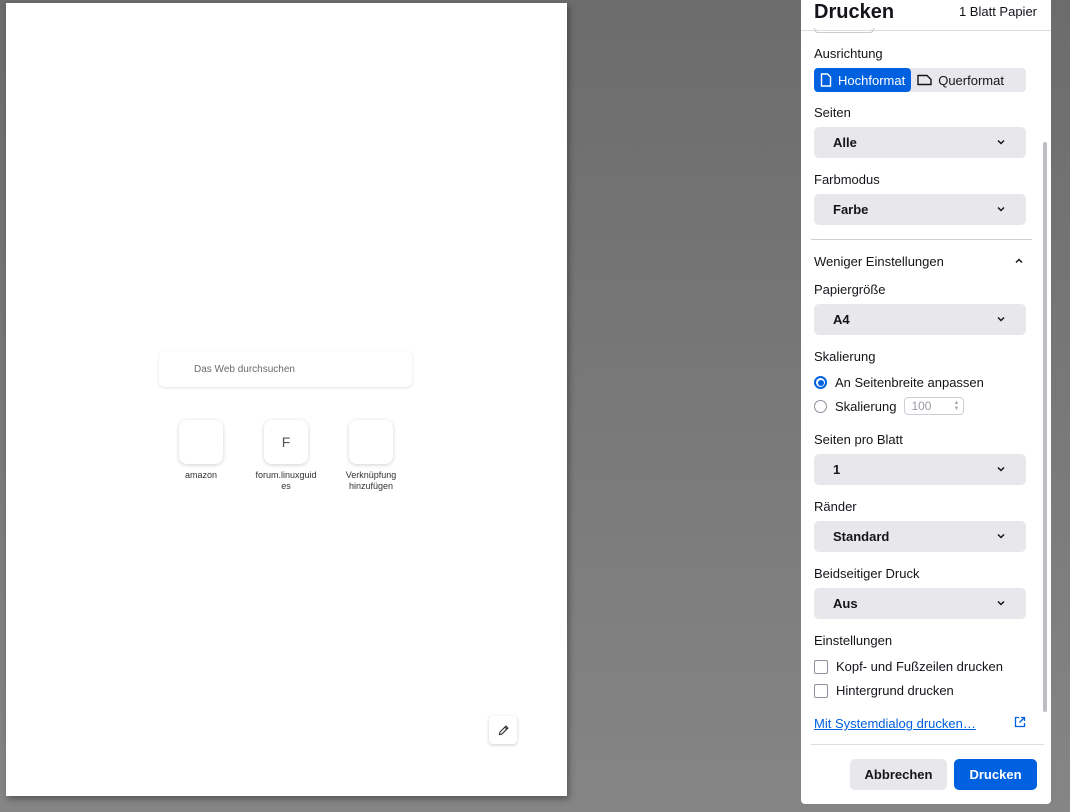 Image resolution: width=1070 pixels, height=812 pixels. What do you see at coordinates (844, 30) in the screenshot?
I see `scrolled-control-edge` at bounding box center [844, 30].